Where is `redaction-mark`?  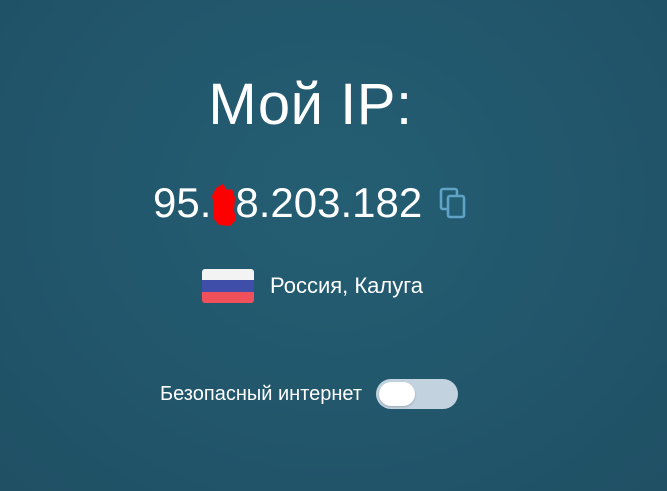 redaction-mark is located at coordinates (224, 205).